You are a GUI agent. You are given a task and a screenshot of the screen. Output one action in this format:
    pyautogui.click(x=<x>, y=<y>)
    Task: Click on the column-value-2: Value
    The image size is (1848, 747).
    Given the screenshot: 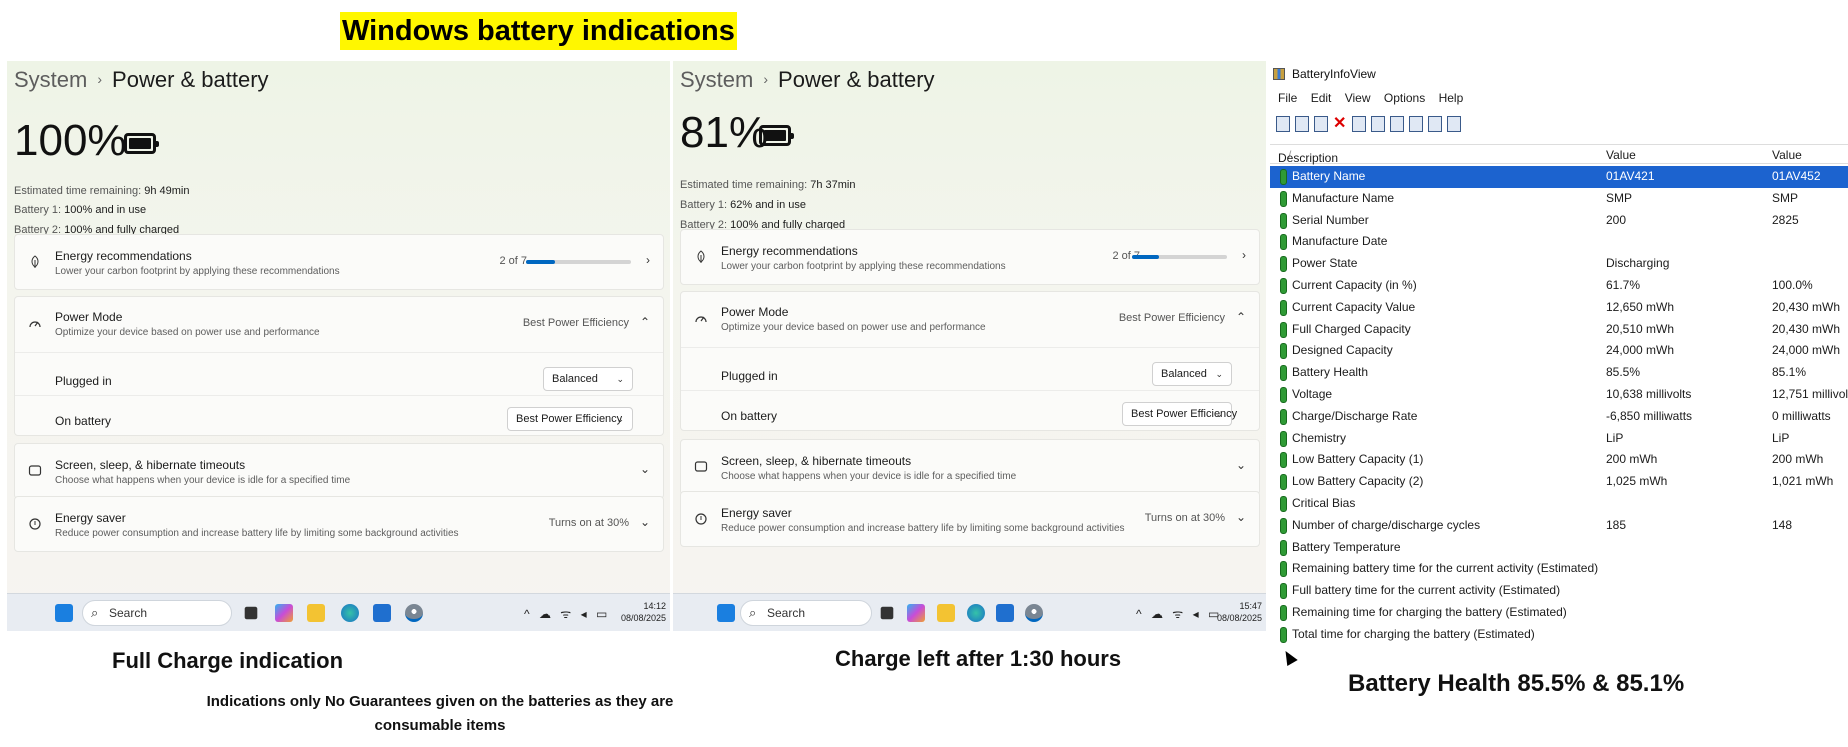 What is the action you would take?
    pyautogui.click(x=1787, y=155)
    